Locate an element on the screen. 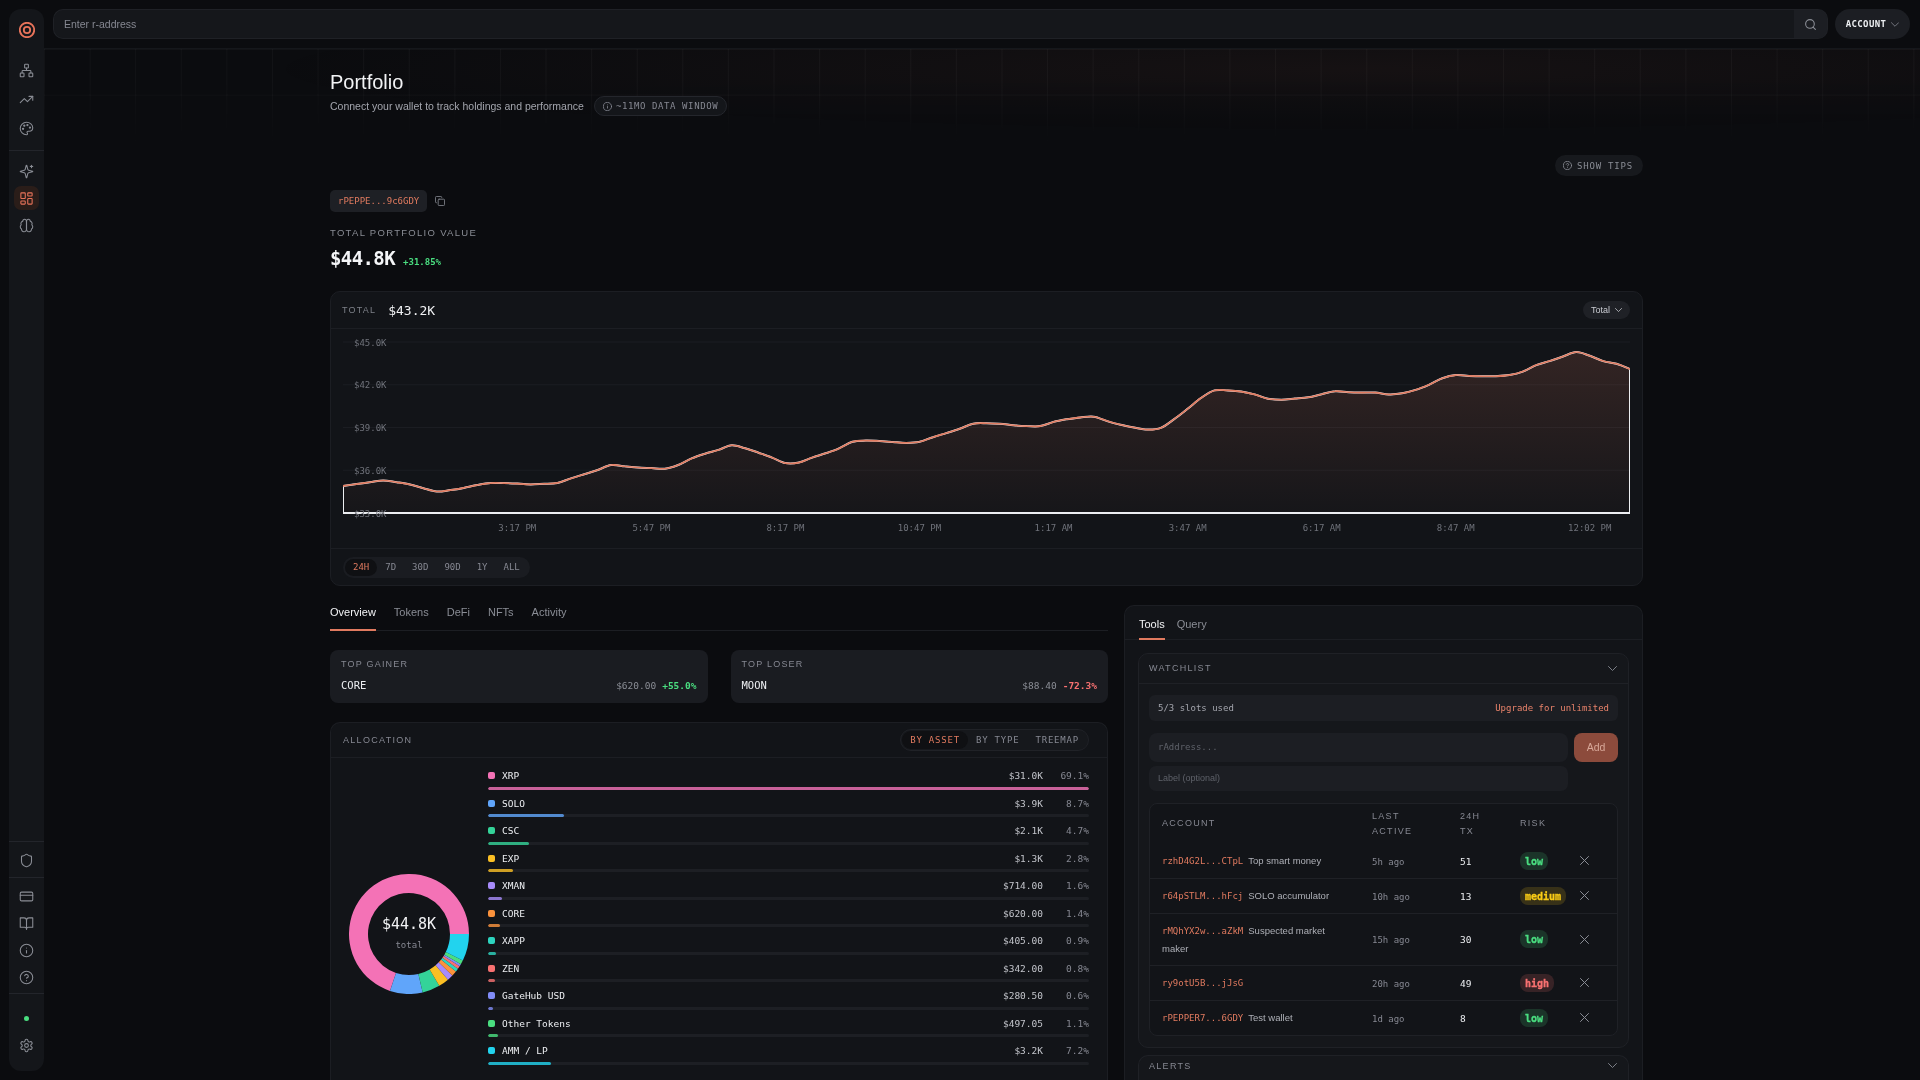  y-axis-label: $39.0K is located at coordinates (370, 428).